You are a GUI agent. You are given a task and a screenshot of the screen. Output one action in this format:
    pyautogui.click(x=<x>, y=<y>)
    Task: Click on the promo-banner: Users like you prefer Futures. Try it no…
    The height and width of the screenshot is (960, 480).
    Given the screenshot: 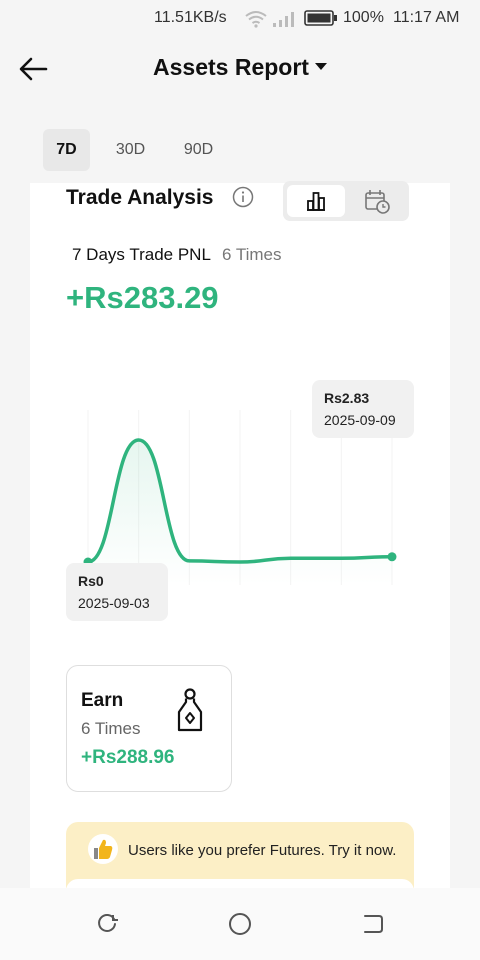 What is the action you would take?
    pyautogui.click(x=240, y=855)
    